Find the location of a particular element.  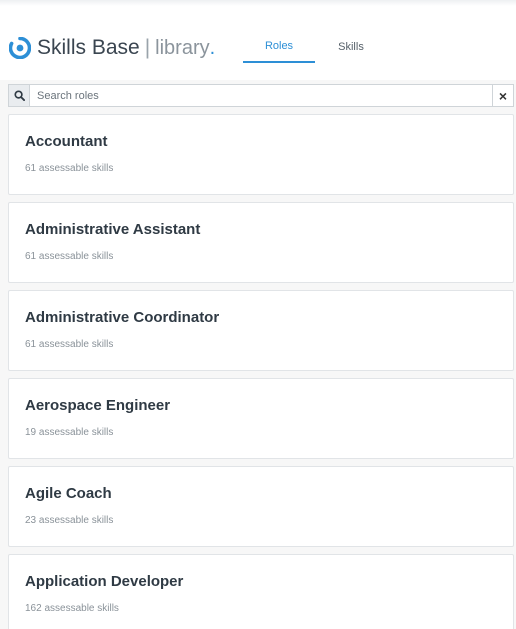

role-title: Administrative Coordinator is located at coordinates (122, 317).